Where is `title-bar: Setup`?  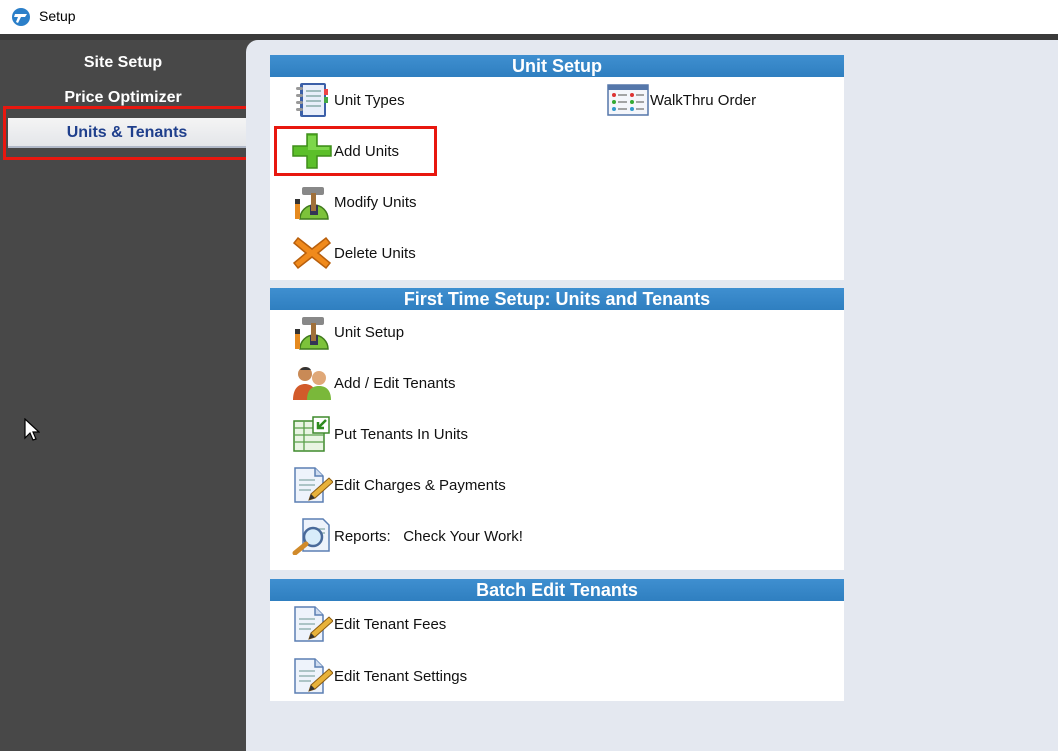 title-bar: Setup is located at coordinates (529, 17).